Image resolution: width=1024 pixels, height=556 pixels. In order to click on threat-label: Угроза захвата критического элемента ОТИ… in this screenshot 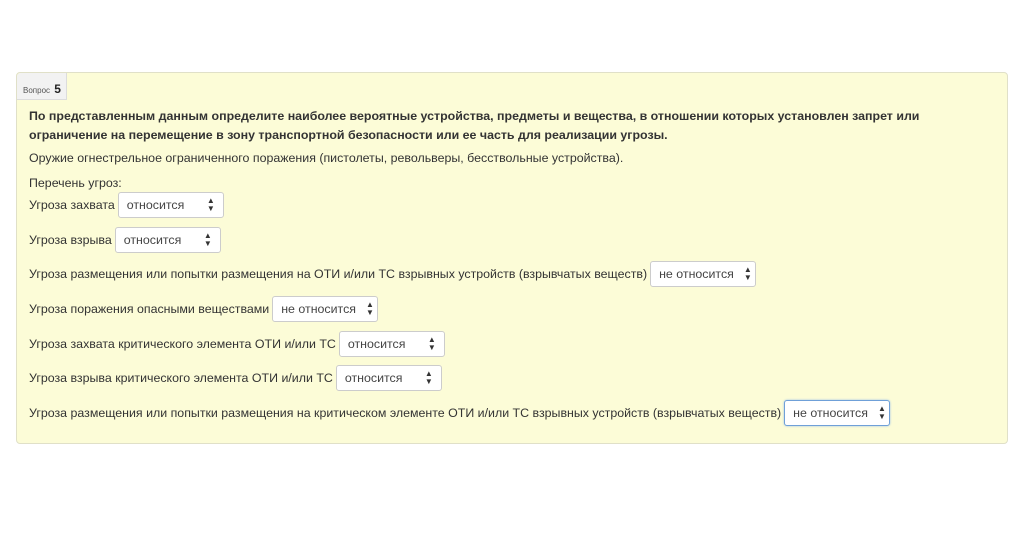, I will do `click(182, 344)`.